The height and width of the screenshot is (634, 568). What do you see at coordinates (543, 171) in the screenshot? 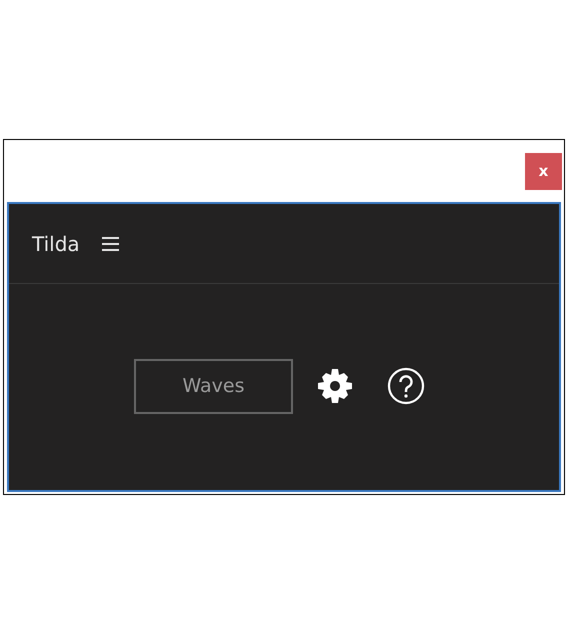
I see `close-button: x` at bounding box center [543, 171].